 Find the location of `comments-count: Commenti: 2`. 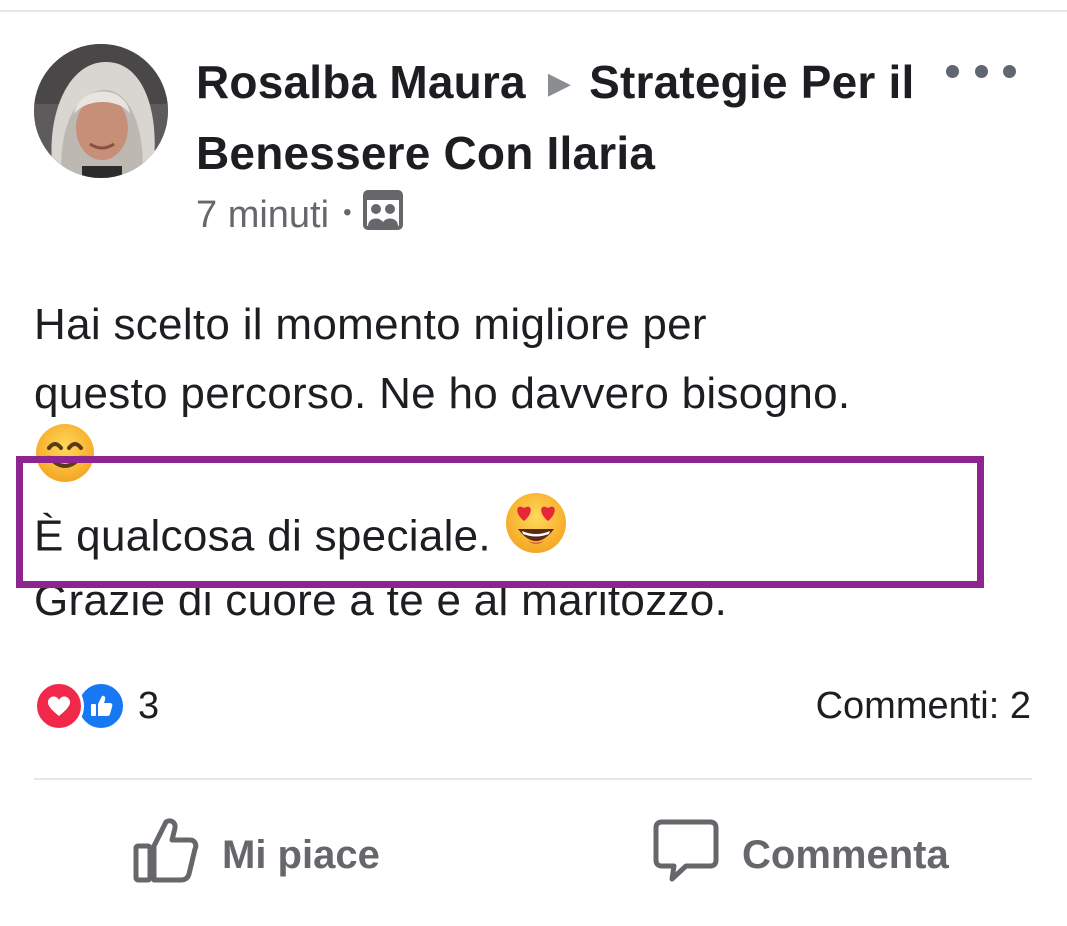

comments-count: Commenti: 2 is located at coordinates (923, 706).